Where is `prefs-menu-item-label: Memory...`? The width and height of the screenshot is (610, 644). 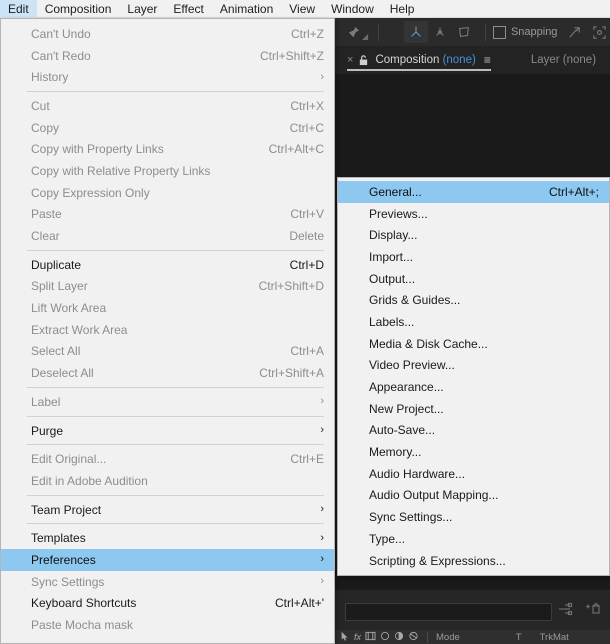 prefs-menu-item-label: Memory... is located at coordinates (395, 452).